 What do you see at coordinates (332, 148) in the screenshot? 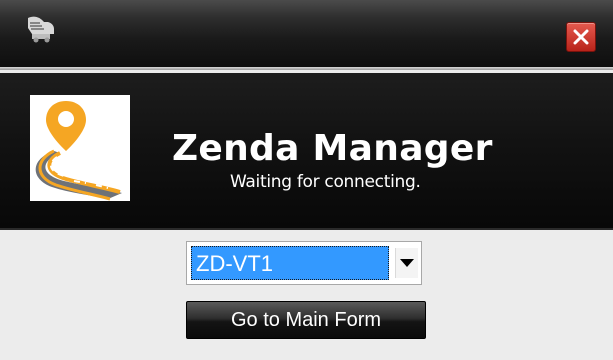
I see `app-title: Zenda Manager` at bounding box center [332, 148].